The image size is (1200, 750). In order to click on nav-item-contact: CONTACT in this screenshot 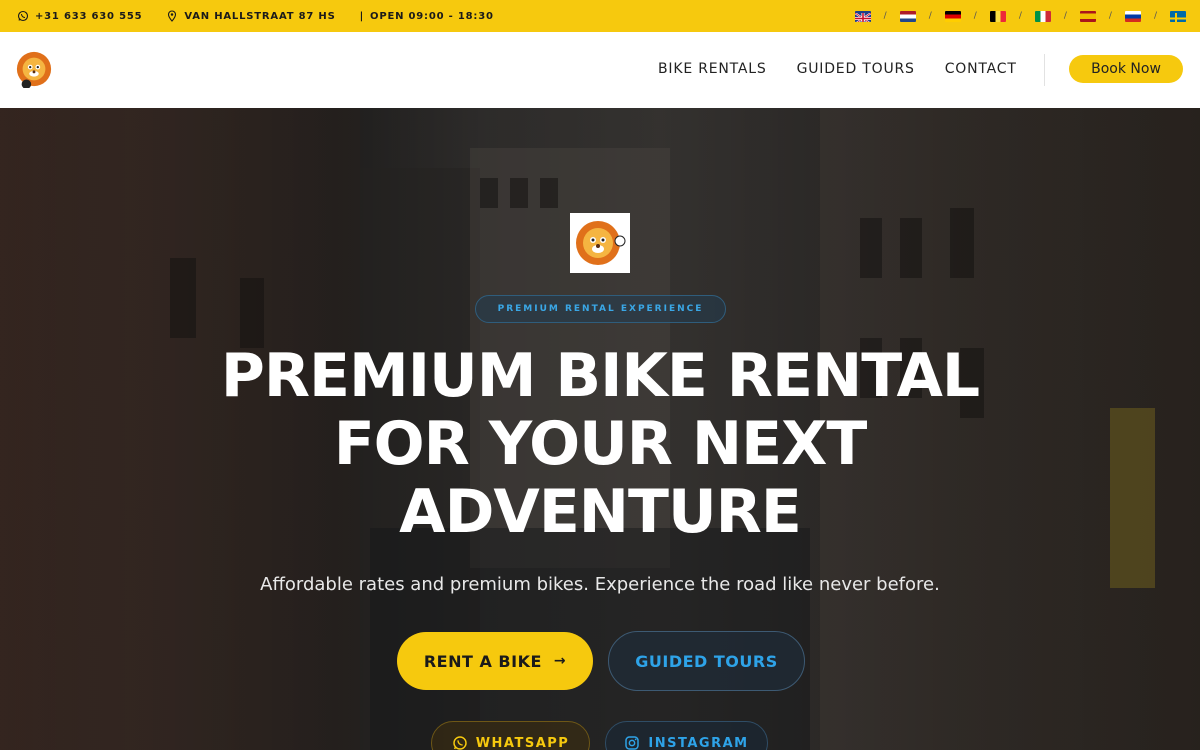, I will do `click(981, 69)`.